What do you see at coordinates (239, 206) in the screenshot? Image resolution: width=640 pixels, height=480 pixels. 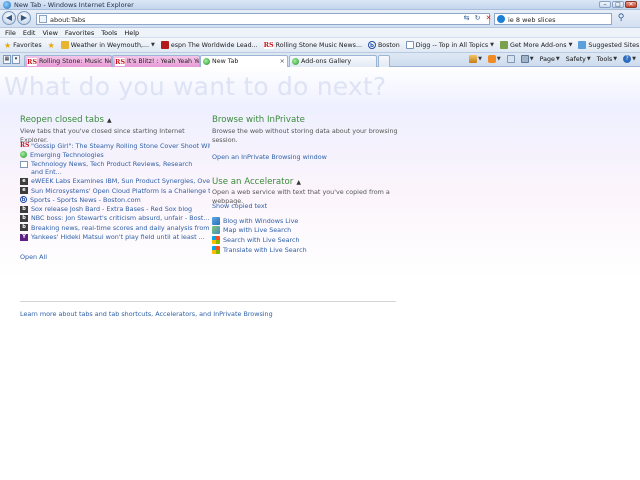 I see `show-copied-text-link: Show copied text` at bounding box center [239, 206].